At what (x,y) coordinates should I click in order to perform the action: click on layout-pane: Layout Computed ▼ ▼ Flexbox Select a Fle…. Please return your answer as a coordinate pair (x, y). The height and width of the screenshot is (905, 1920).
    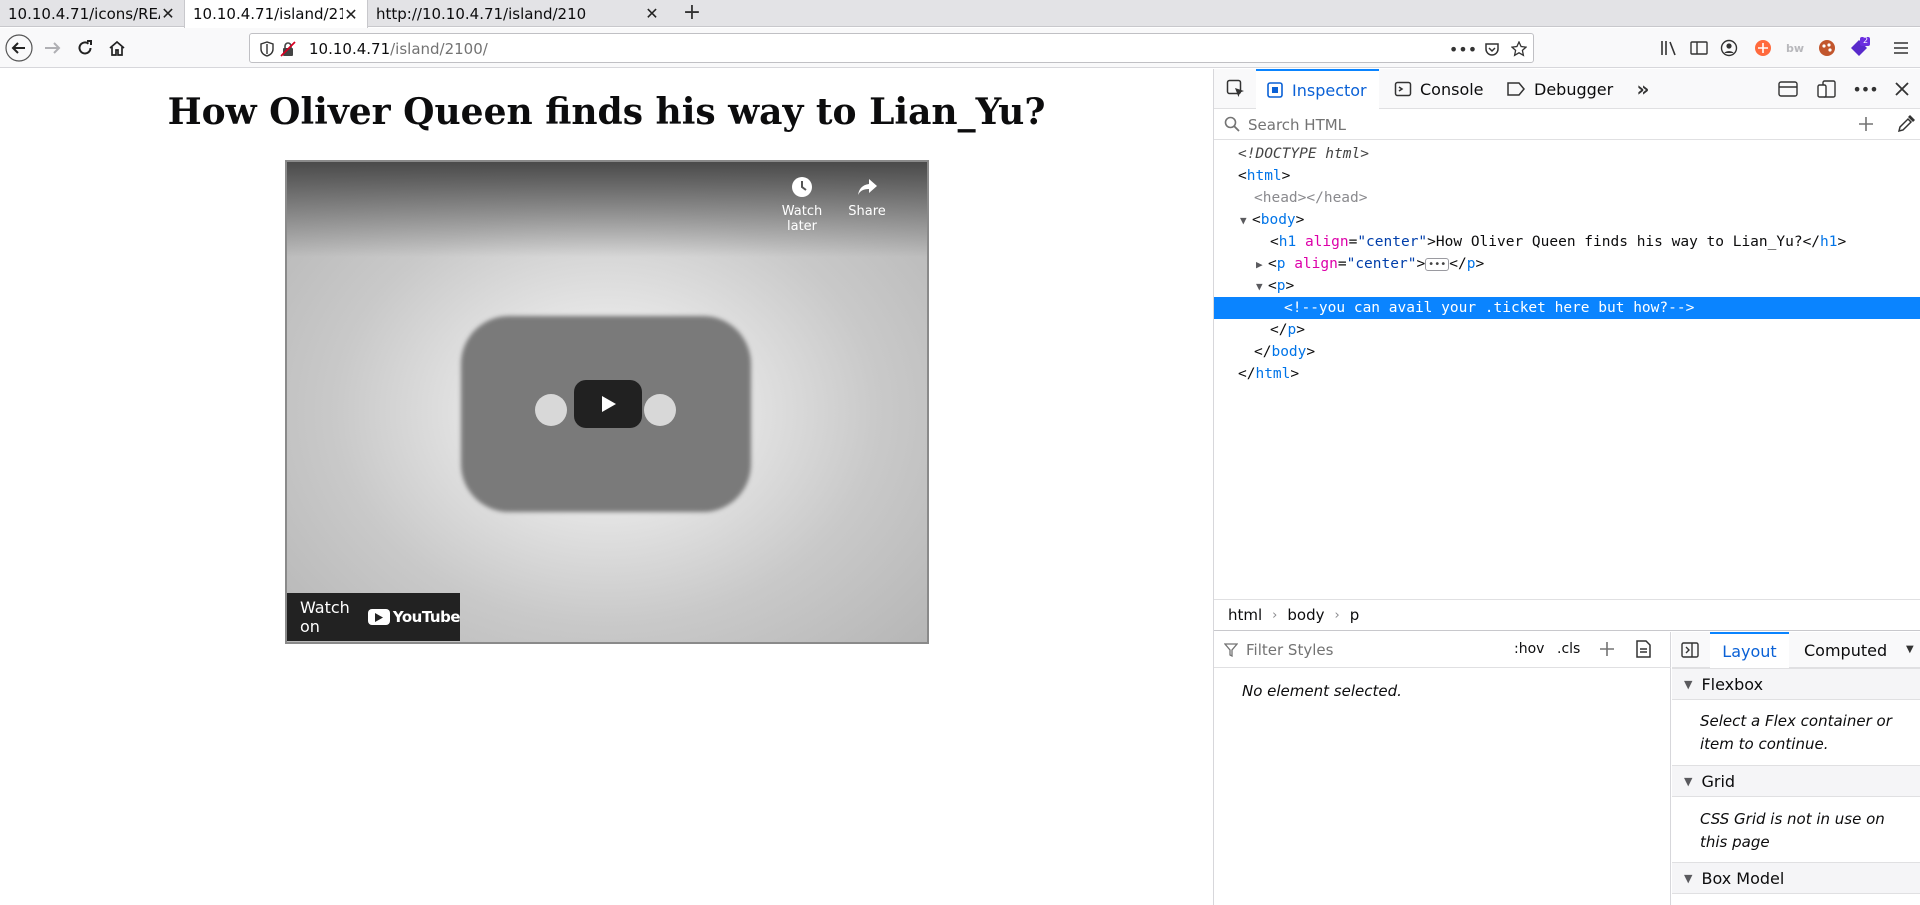
    Looking at the image, I should click on (1796, 768).